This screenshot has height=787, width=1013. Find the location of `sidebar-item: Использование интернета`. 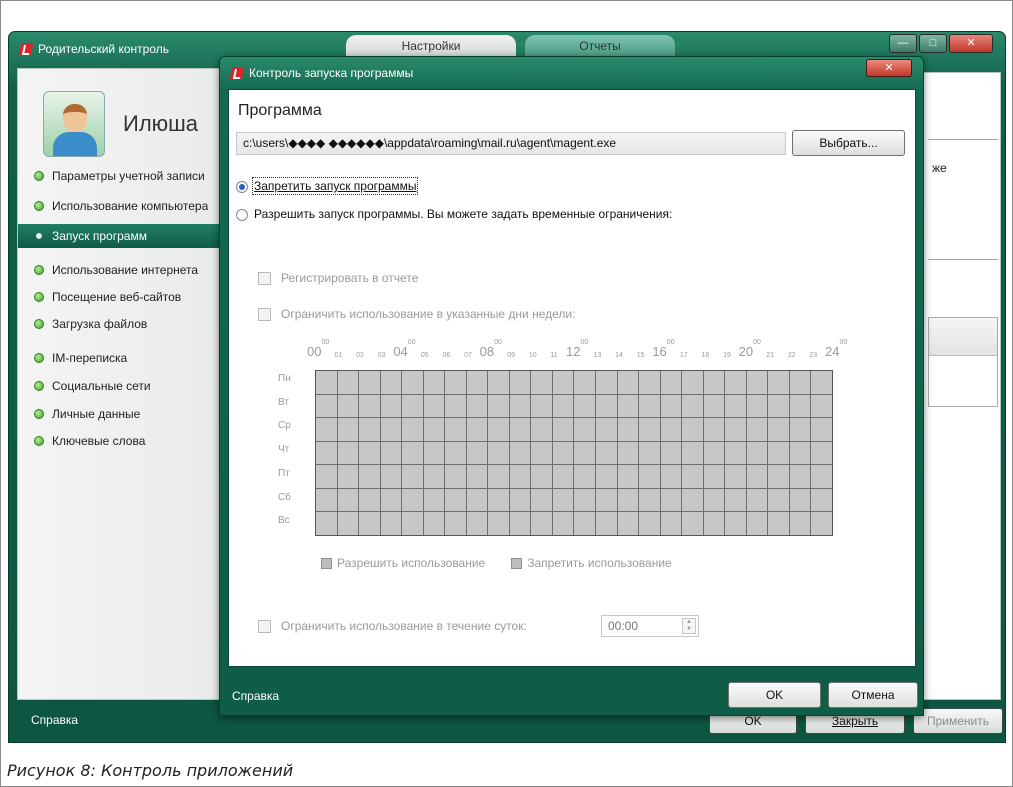

sidebar-item: Использование интернета is located at coordinates (124, 270).